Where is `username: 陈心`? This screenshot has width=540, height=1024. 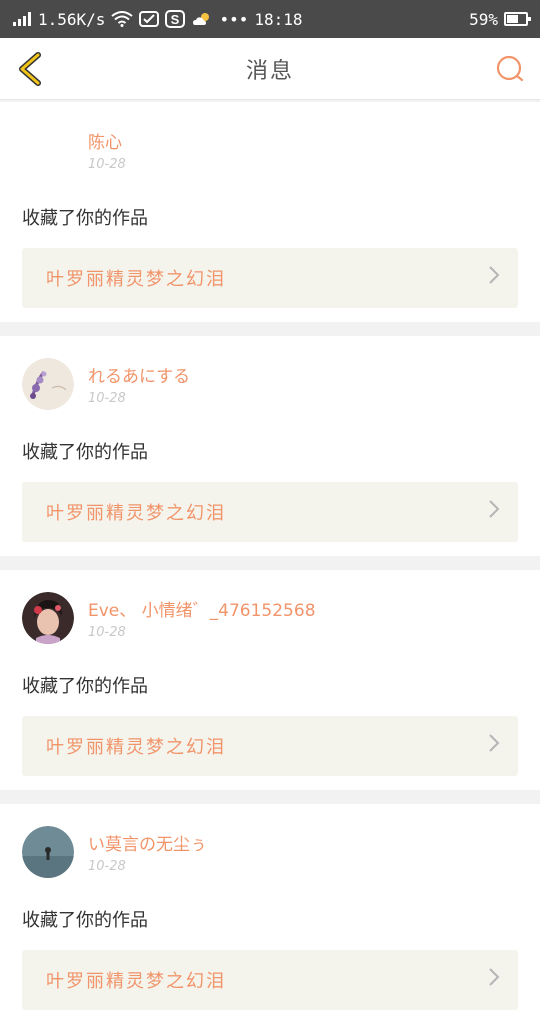
username: 陈心 is located at coordinates (107, 140).